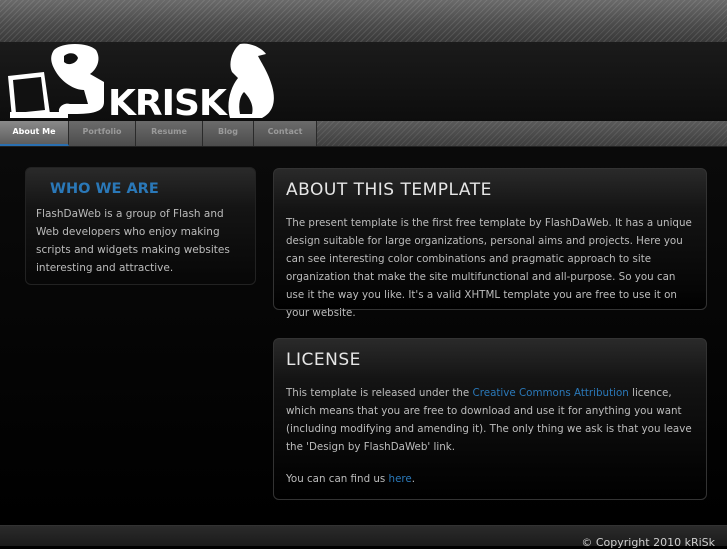 The height and width of the screenshot is (549, 727). Describe the element at coordinates (104, 189) in the screenshot. I see `who-we-are-heading: WHO WE ARE` at that location.